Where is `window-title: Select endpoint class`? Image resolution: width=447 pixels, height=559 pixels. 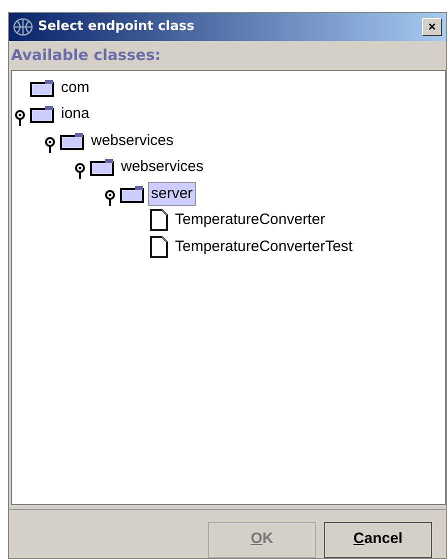
window-title: Select endpoint class is located at coordinates (116, 27).